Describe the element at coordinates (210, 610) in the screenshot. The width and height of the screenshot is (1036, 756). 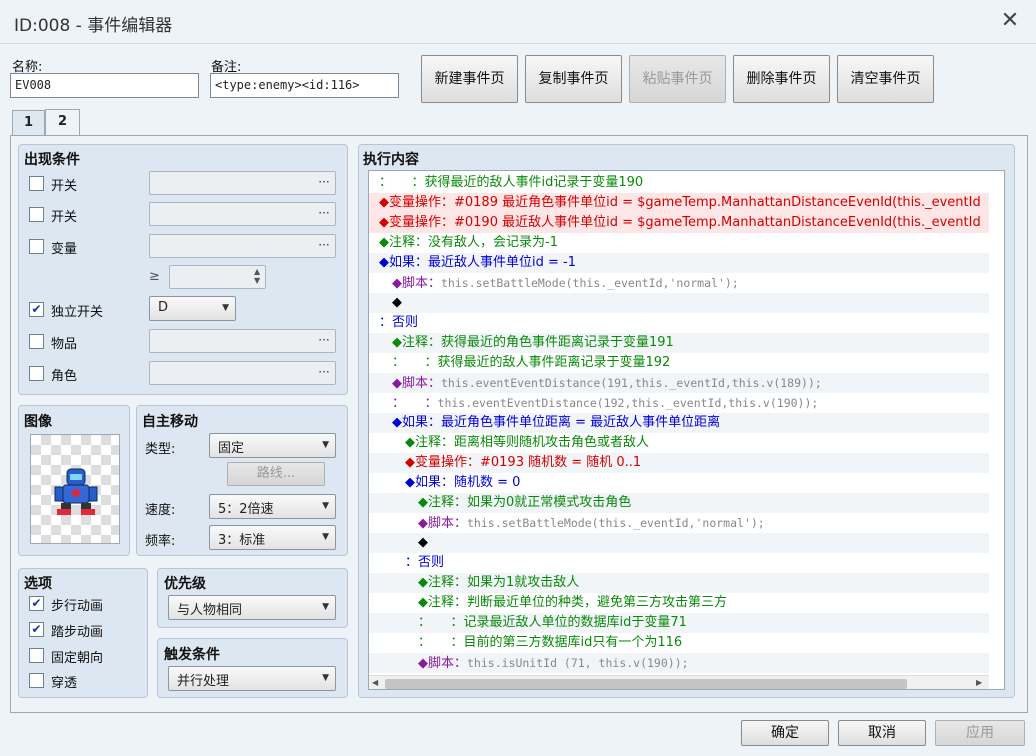
I see `priority-value: 与人物相同` at that location.